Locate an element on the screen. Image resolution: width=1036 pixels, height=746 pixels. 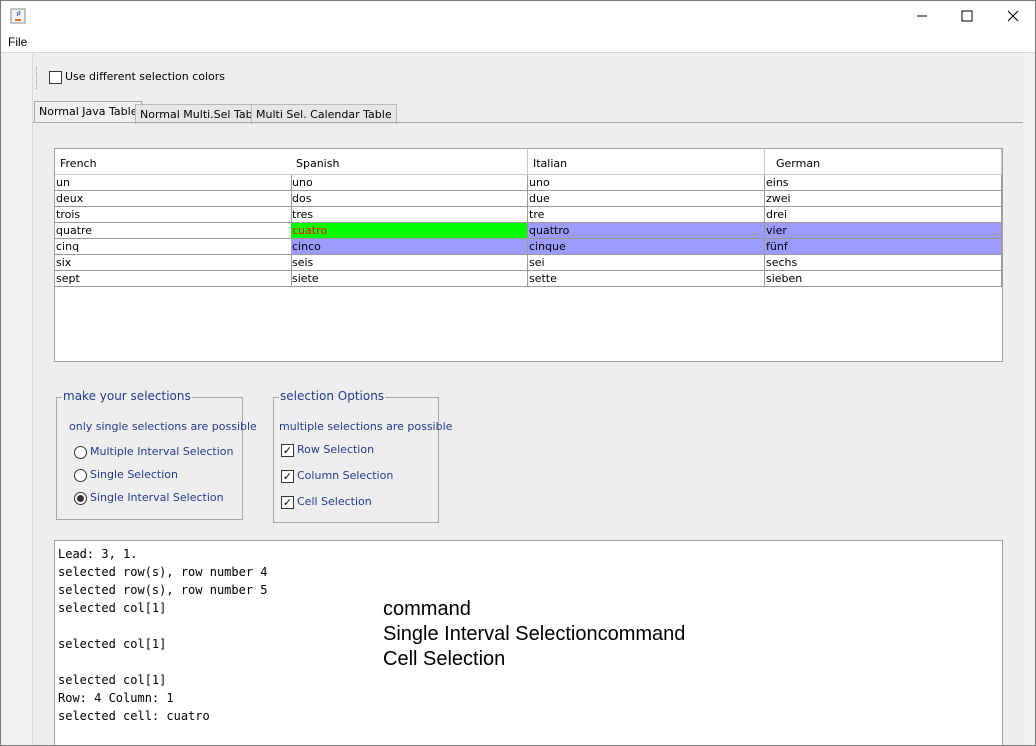
radio-multiple-interval is located at coordinates (80, 452).